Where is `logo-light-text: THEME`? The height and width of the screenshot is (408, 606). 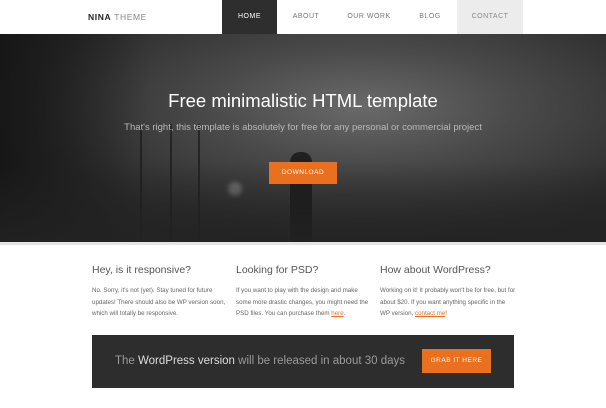
logo-light-text: THEME is located at coordinates (130, 17).